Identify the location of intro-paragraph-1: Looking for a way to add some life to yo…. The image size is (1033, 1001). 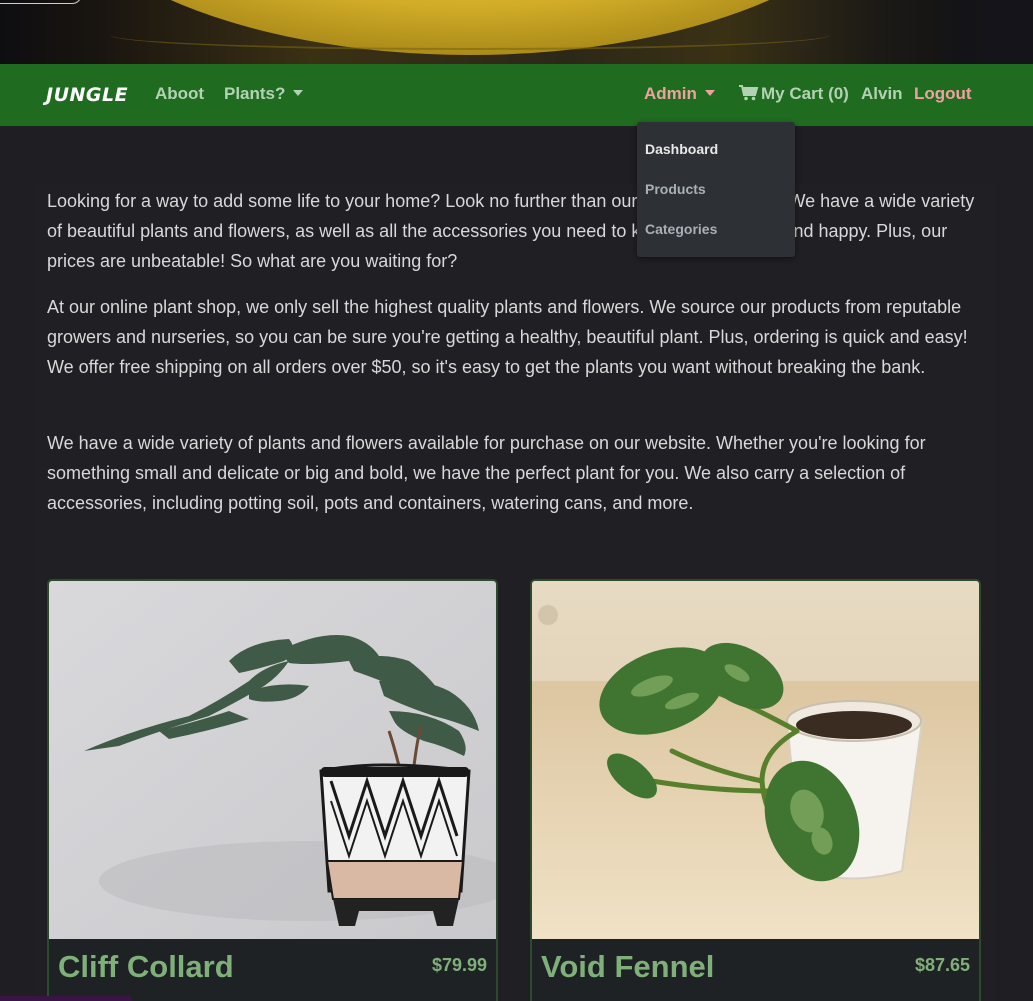
(511, 231).